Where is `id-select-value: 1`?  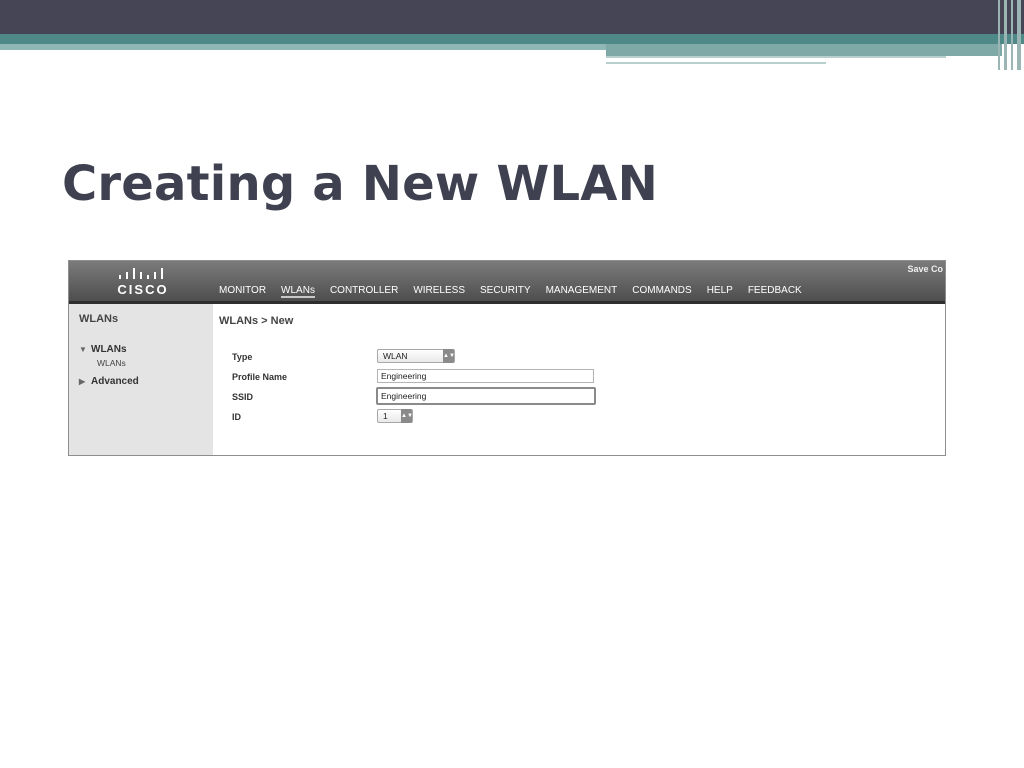 id-select-value: 1 is located at coordinates (385, 416).